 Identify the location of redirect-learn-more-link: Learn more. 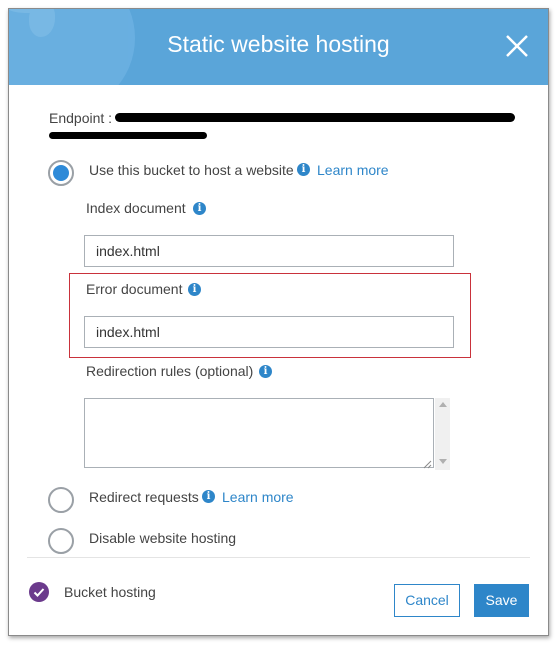
(258, 497).